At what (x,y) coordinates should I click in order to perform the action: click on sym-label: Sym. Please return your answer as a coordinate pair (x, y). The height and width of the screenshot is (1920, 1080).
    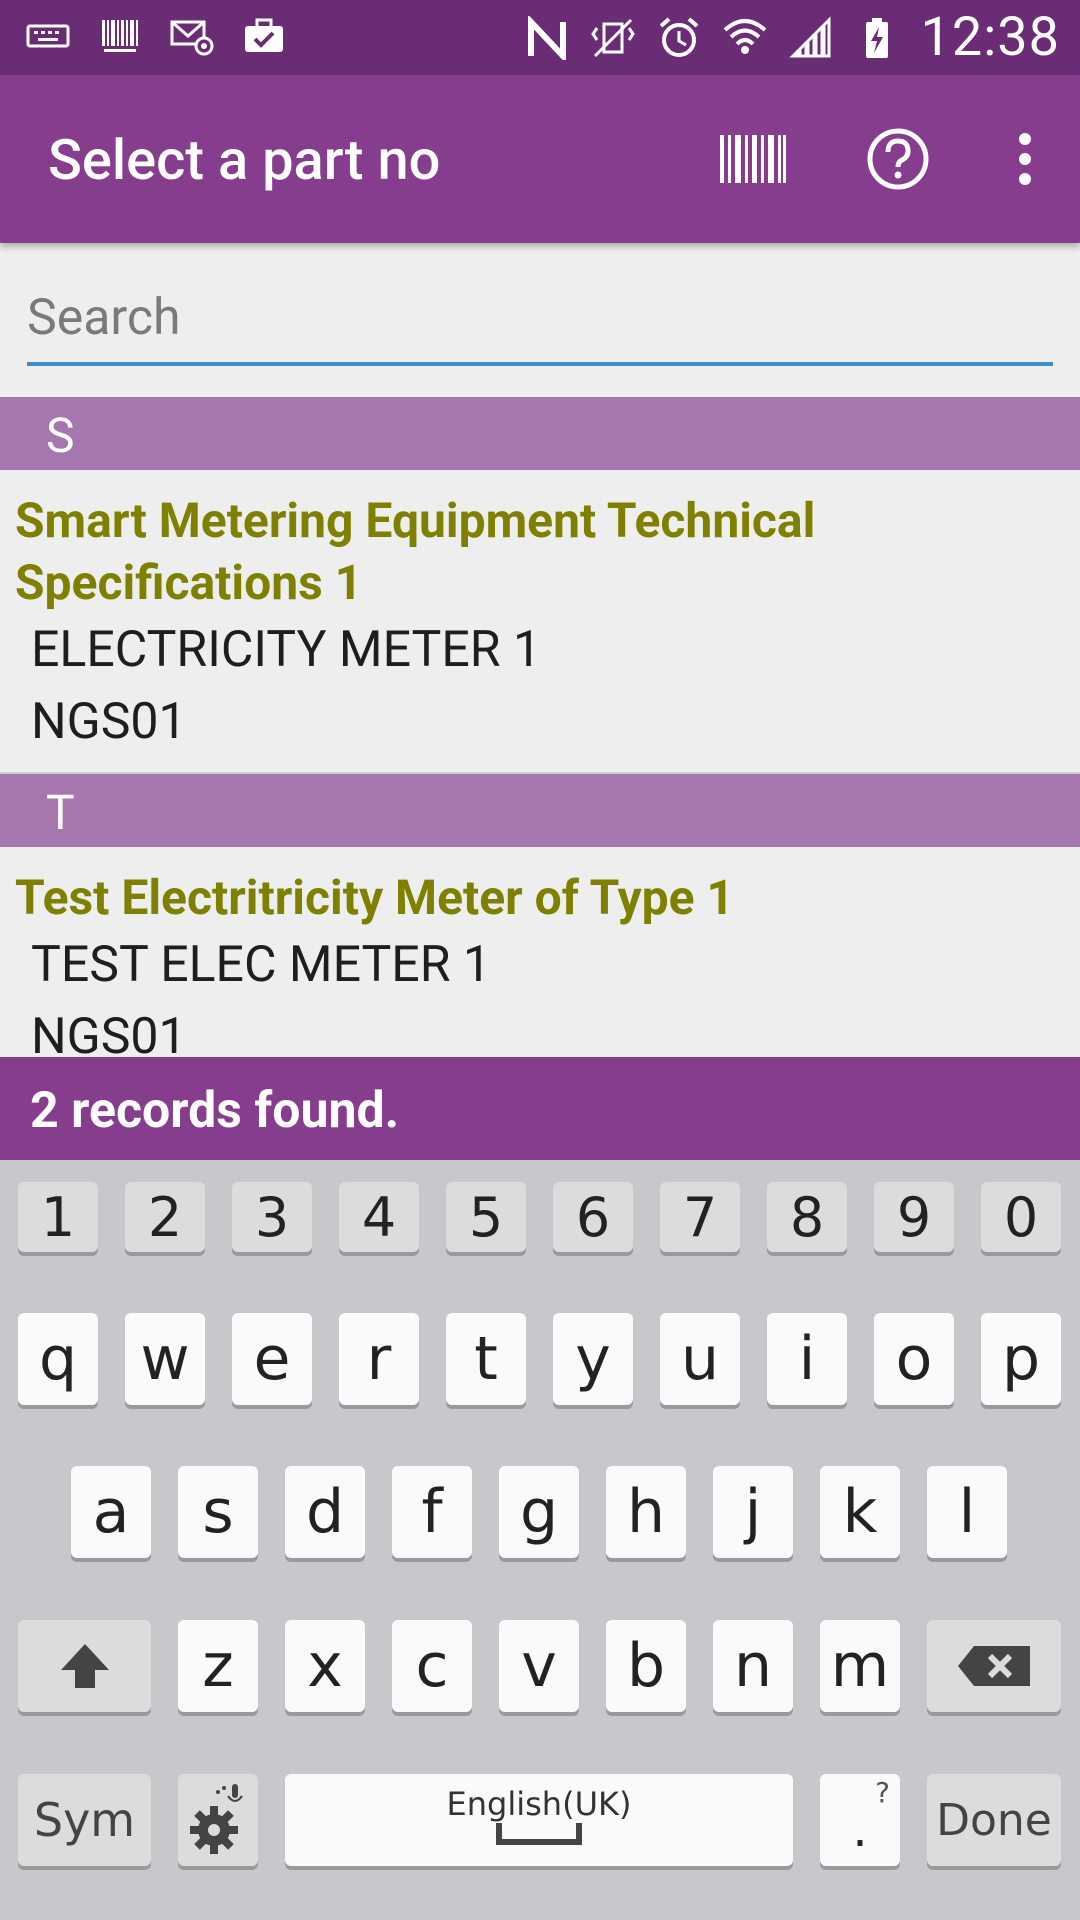
    Looking at the image, I should click on (84, 1820).